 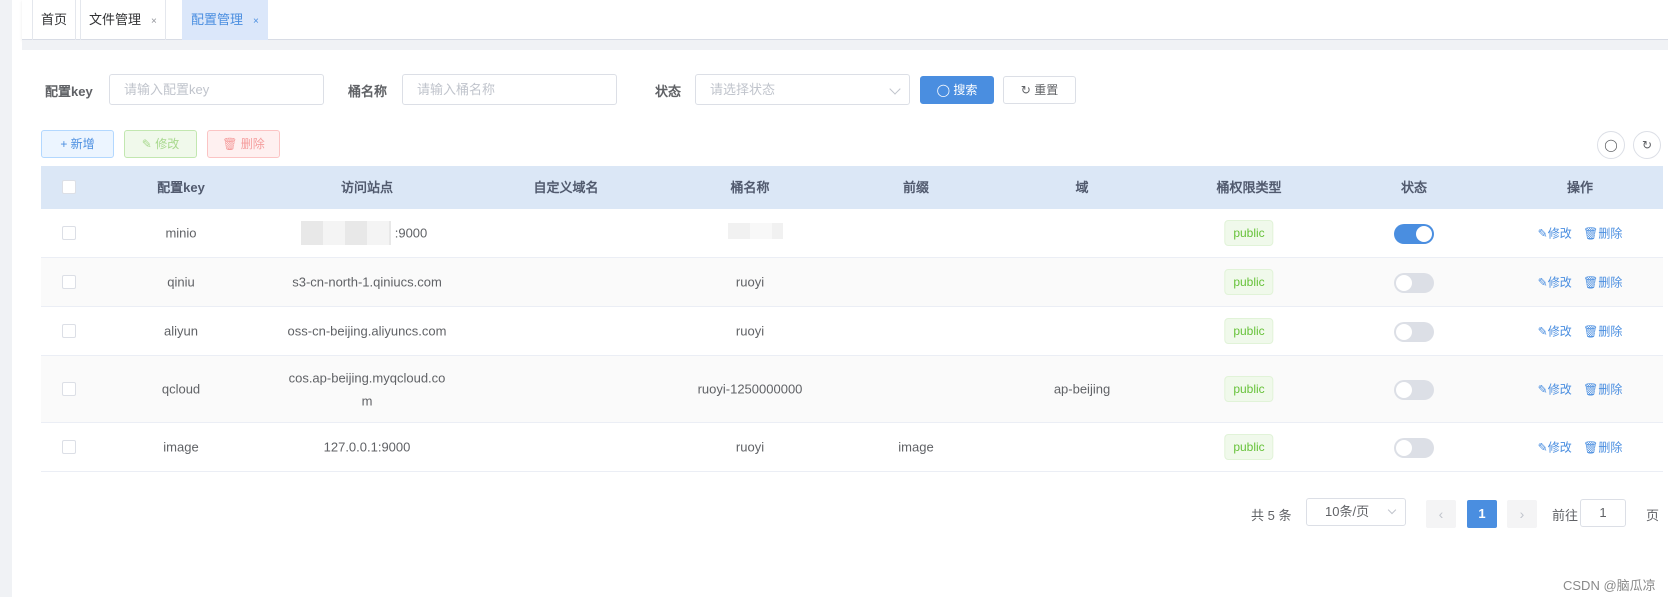 I want to click on chevron-right-icon: ›, so click(x=1522, y=514).